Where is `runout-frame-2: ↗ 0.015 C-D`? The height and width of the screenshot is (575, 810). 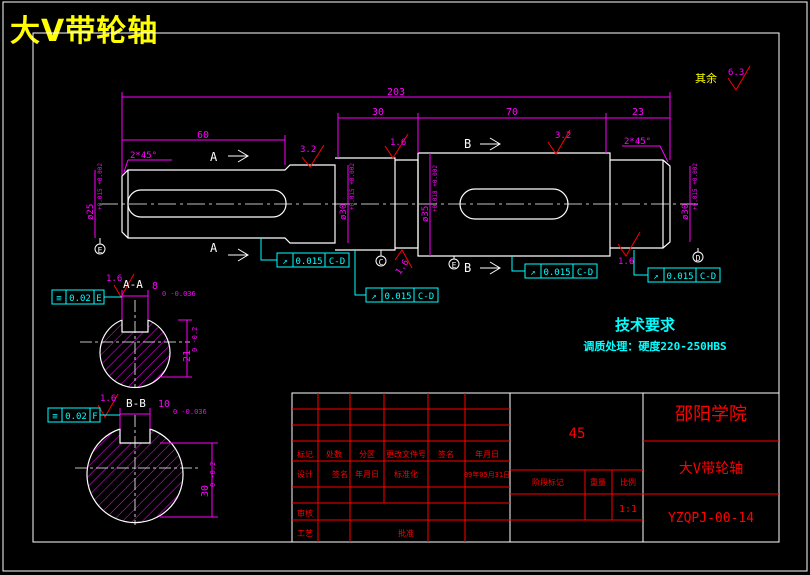 runout-frame-2: ↗ 0.015 C-D is located at coordinates (402, 297).